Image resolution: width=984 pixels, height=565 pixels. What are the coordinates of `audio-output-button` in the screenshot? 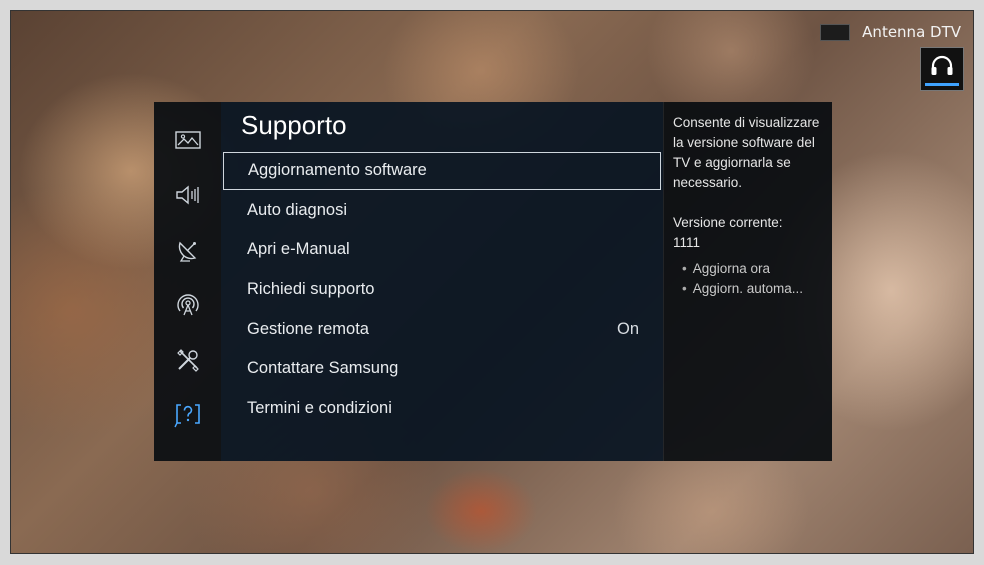 It's located at (942, 69).